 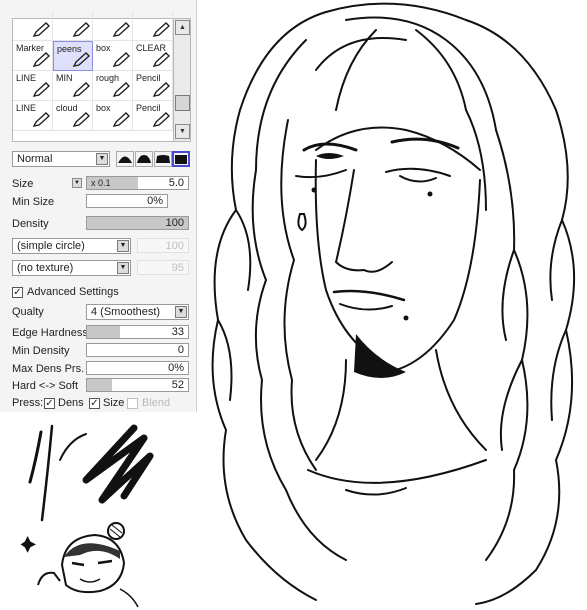 I want to click on edge-hardness-slider: 33, so click(x=137, y=332).